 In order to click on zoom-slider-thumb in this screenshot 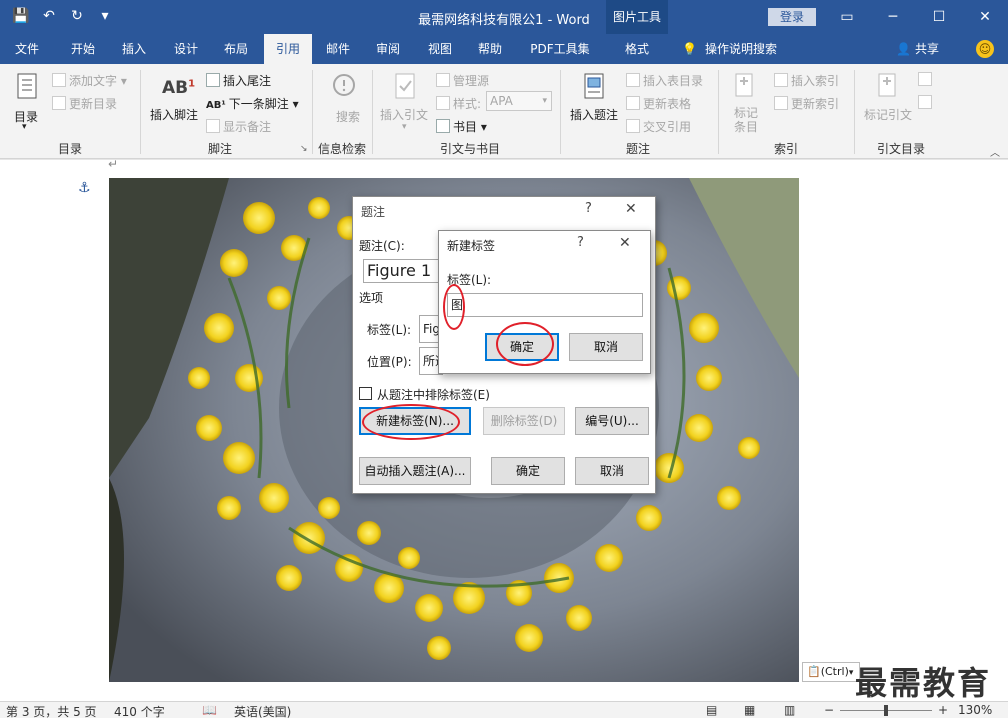, I will do `click(886, 710)`.